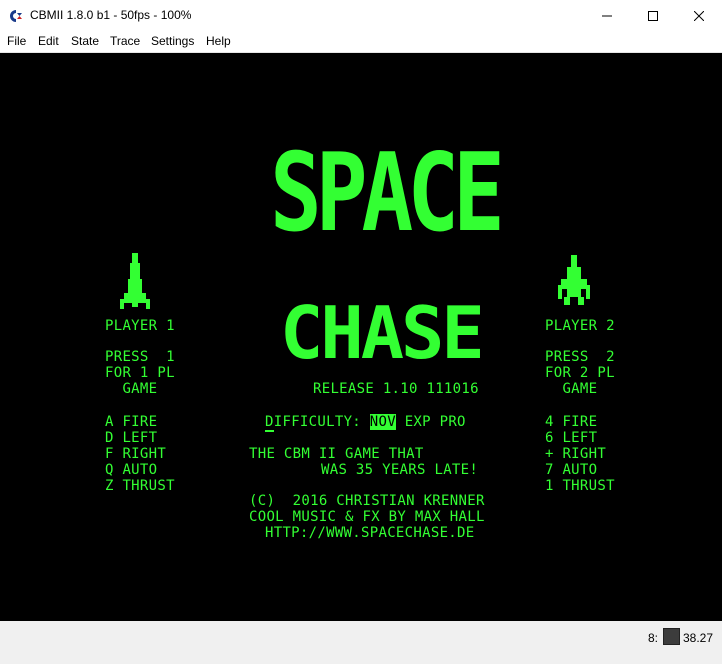 The image size is (722, 664). Describe the element at coordinates (571, 438) in the screenshot. I see `player2-key: 6 LEFT` at that location.